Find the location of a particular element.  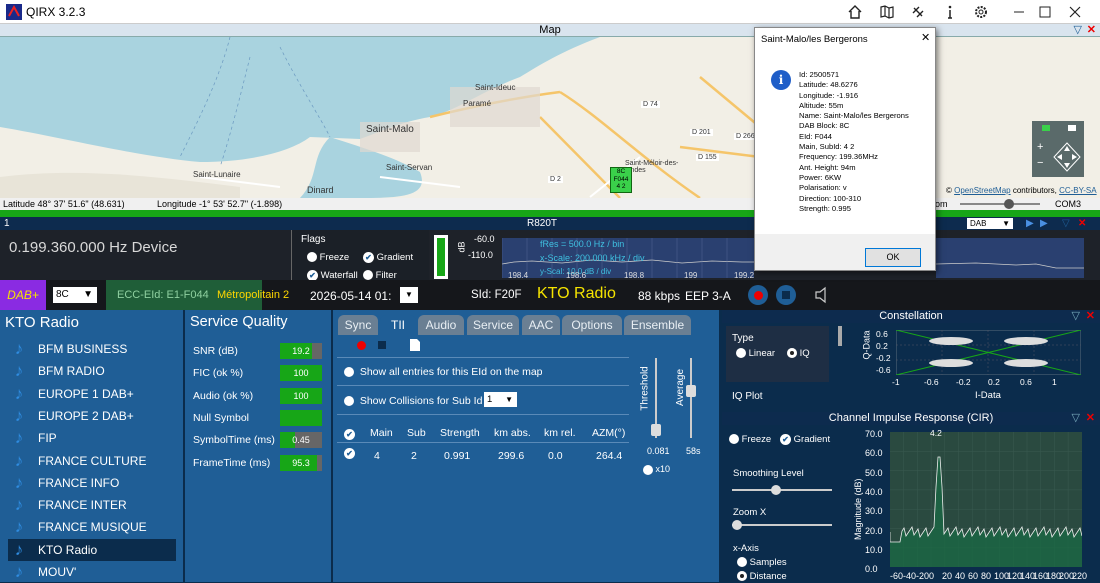

record-icon is located at coordinates (361, 345).